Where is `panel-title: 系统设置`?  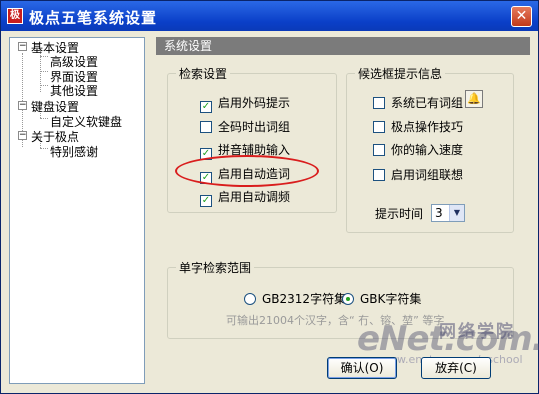 panel-title: 系统设置 is located at coordinates (343, 46).